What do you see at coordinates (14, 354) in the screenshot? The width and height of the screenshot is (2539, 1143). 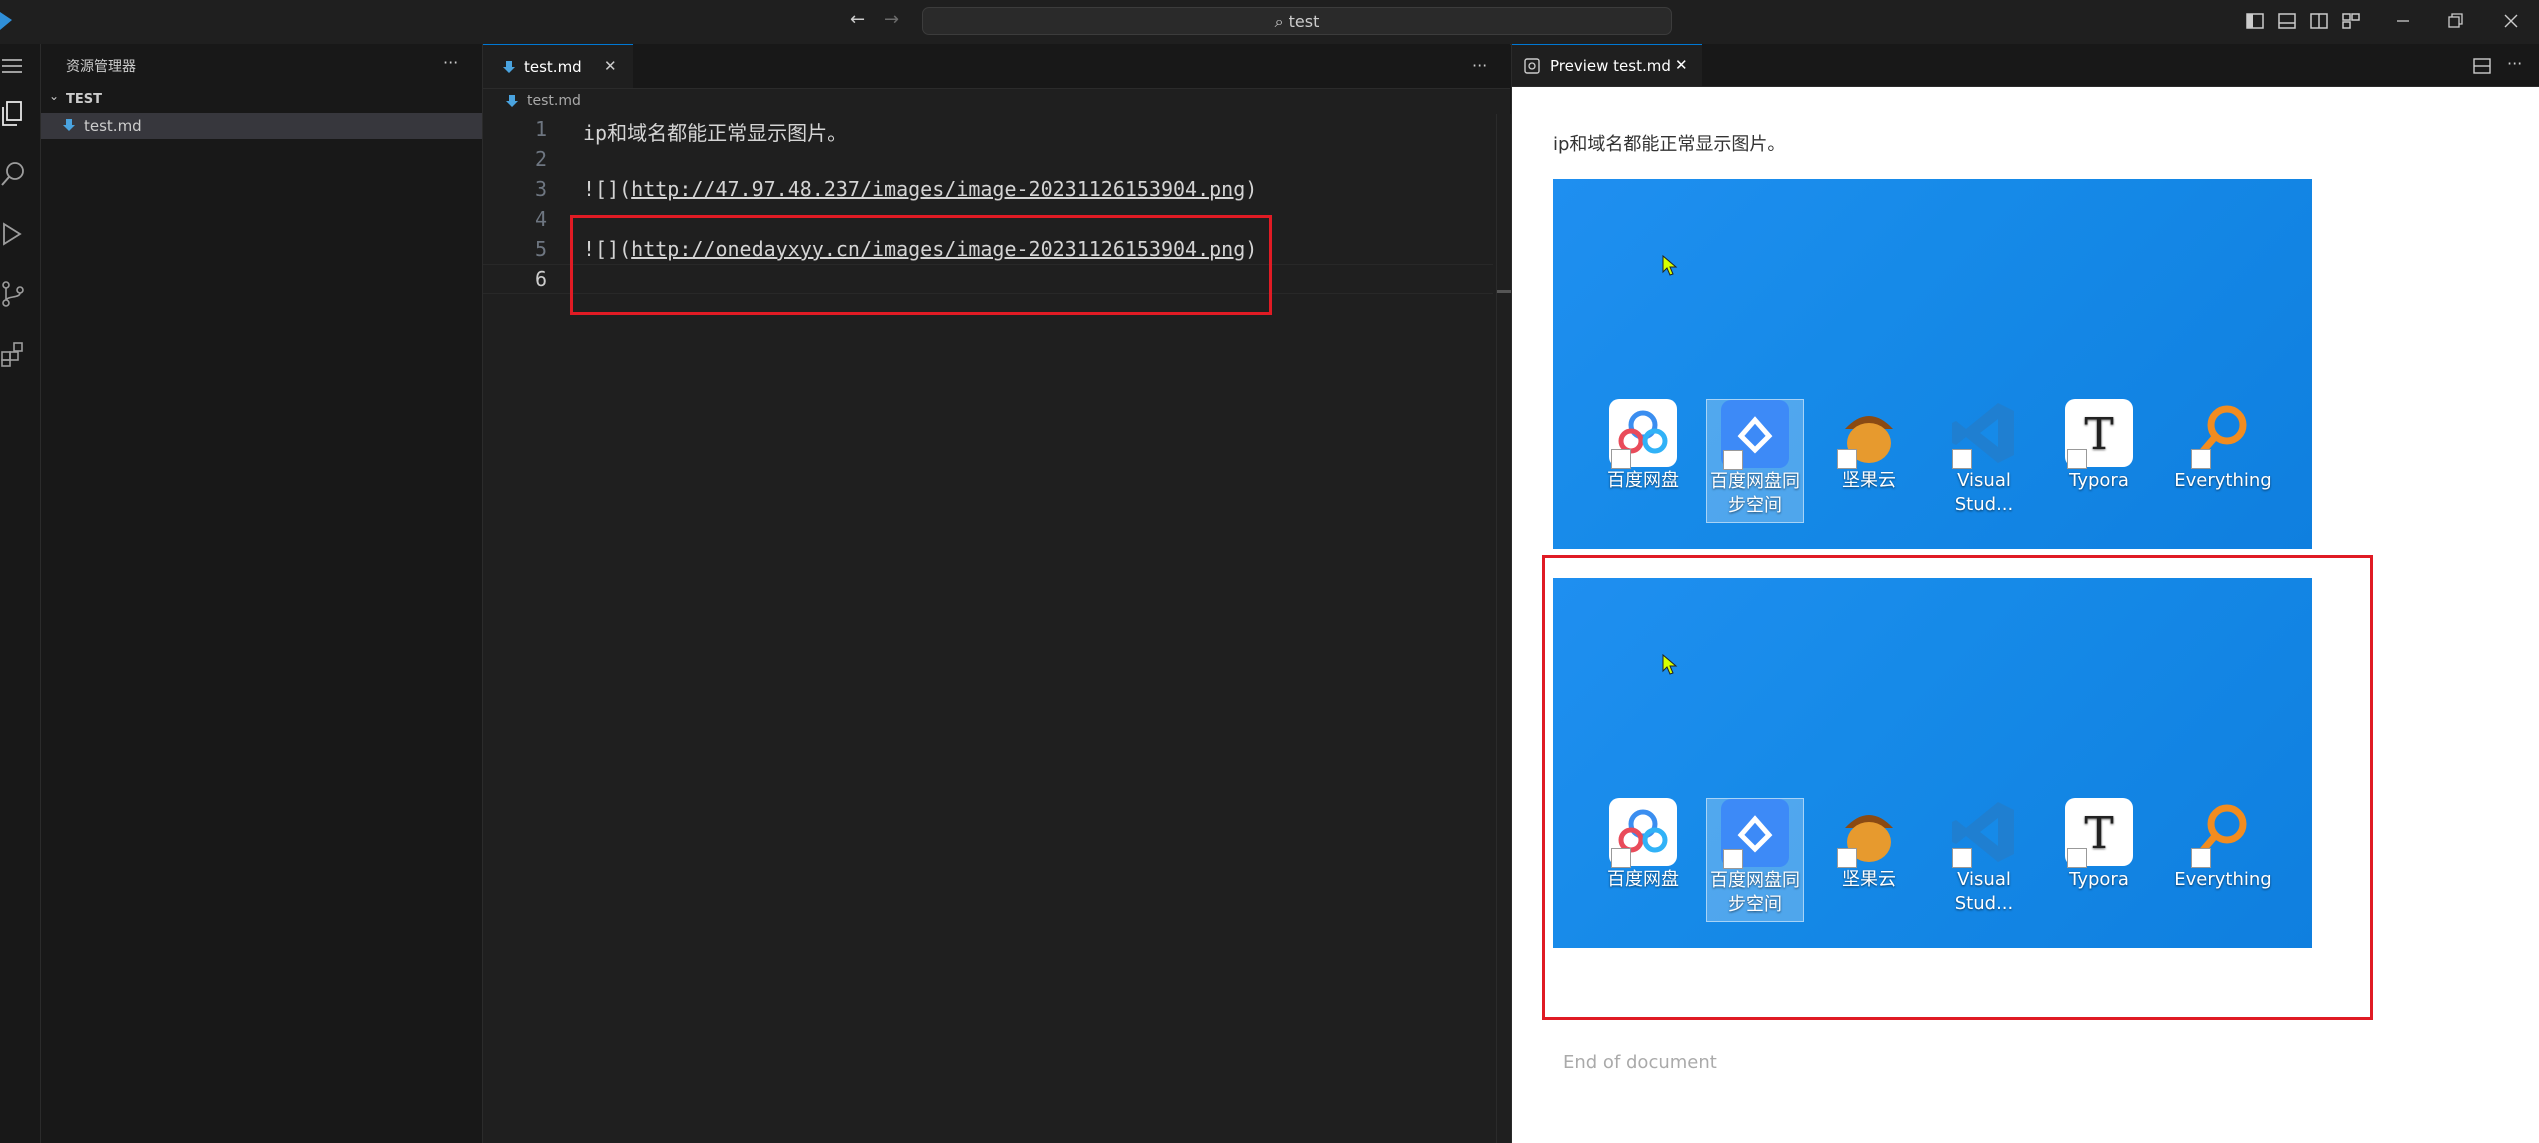 I see `extensions-icon` at bounding box center [14, 354].